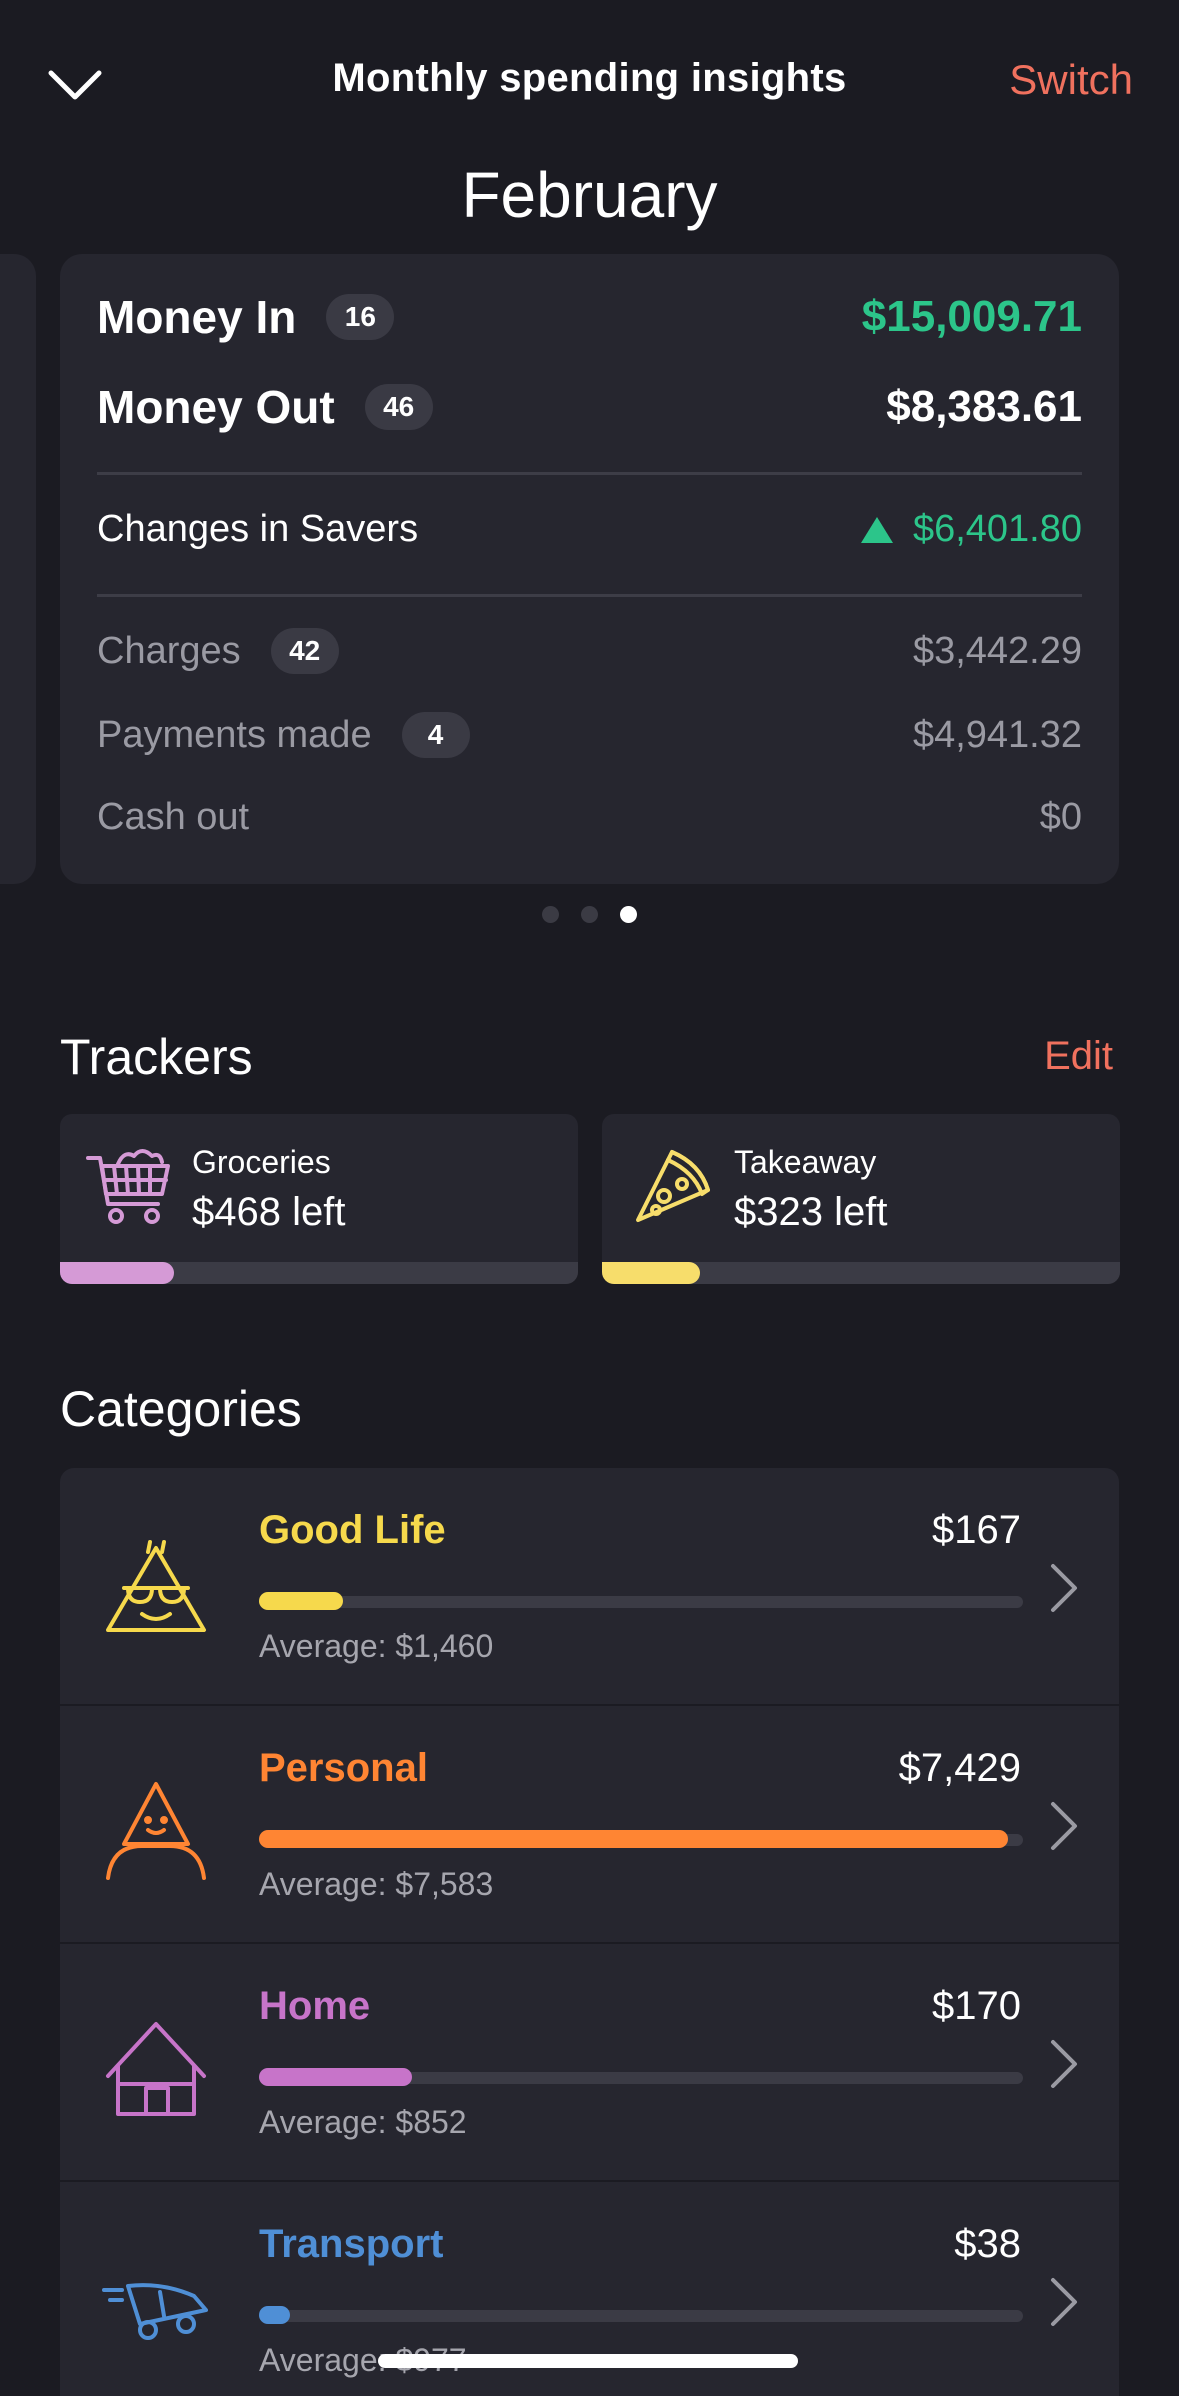 The image size is (1179, 2396). What do you see at coordinates (589, 2063) in the screenshot?
I see `category-home: Home $170 Average: $852` at bounding box center [589, 2063].